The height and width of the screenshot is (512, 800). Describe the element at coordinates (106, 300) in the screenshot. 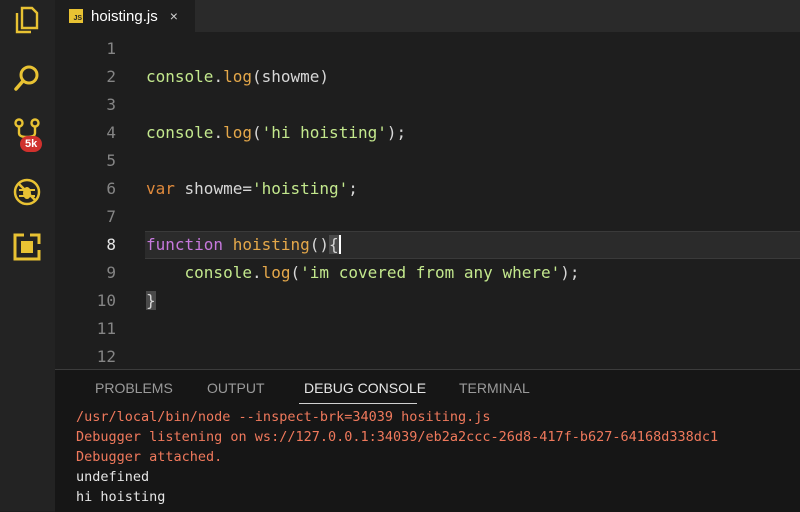

I see `line-number: 10` at that location.